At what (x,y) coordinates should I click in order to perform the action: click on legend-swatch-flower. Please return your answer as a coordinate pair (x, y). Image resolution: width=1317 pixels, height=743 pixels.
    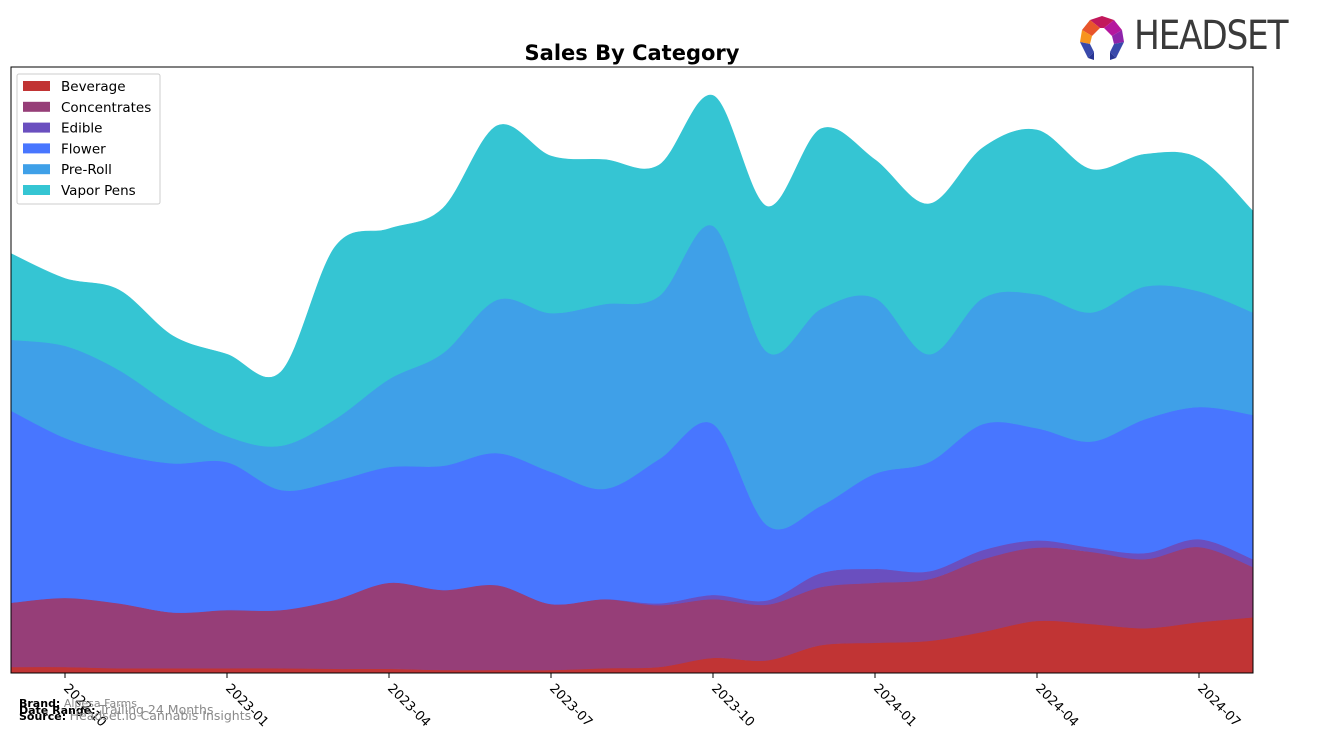
    Looking at the image, I should click on (36, 148).